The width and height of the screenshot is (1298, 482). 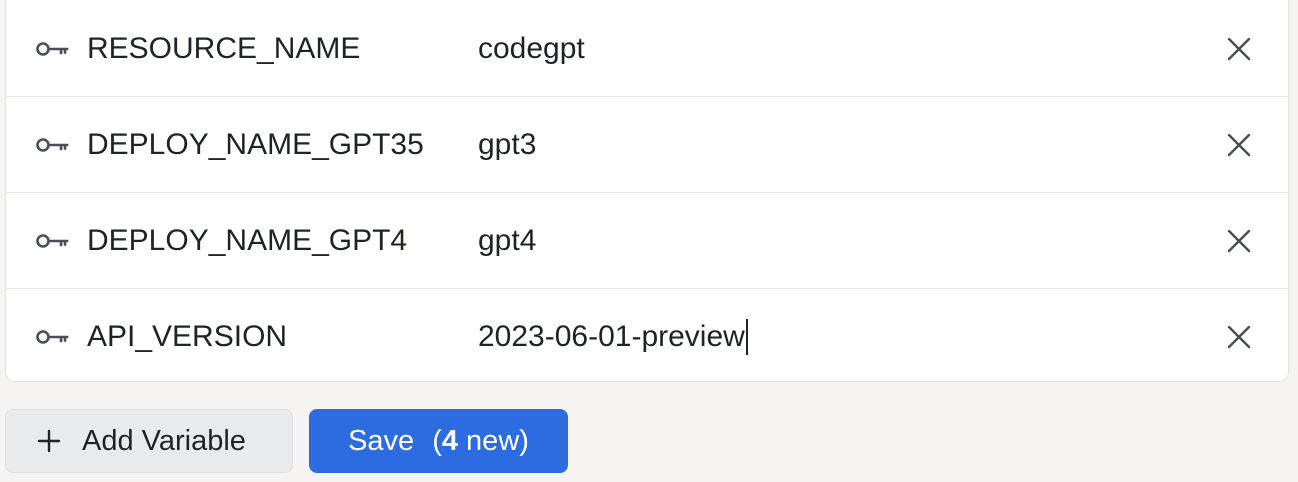 I want to click on variable-value-input: 2023-06-01-preview, so click(x=613, y=337).